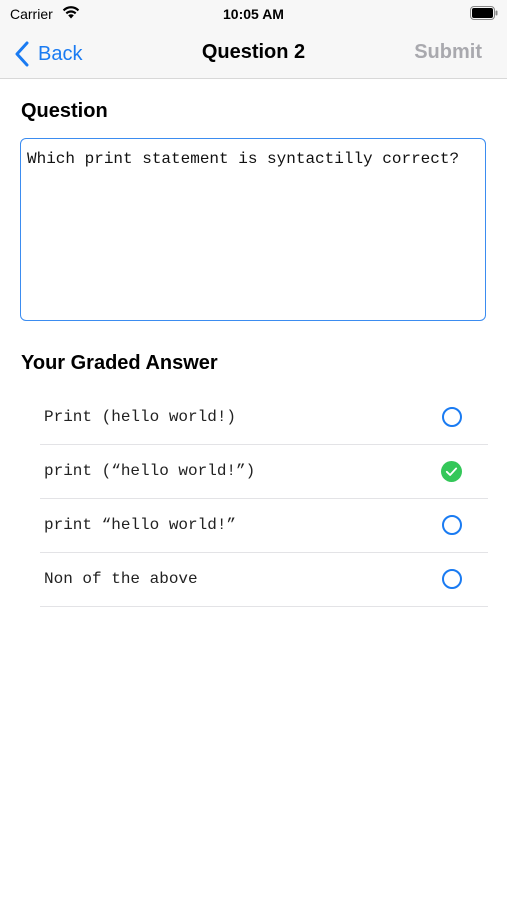  I want to click on question-heading: Question, so click(64, 111).